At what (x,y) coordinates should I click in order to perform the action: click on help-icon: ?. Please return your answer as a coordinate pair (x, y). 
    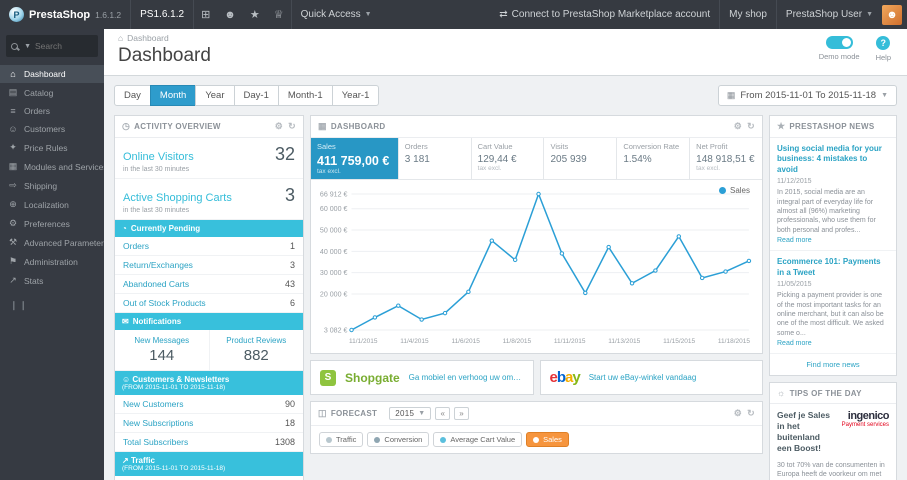
    Looking at the image, I should click on (883, 43).